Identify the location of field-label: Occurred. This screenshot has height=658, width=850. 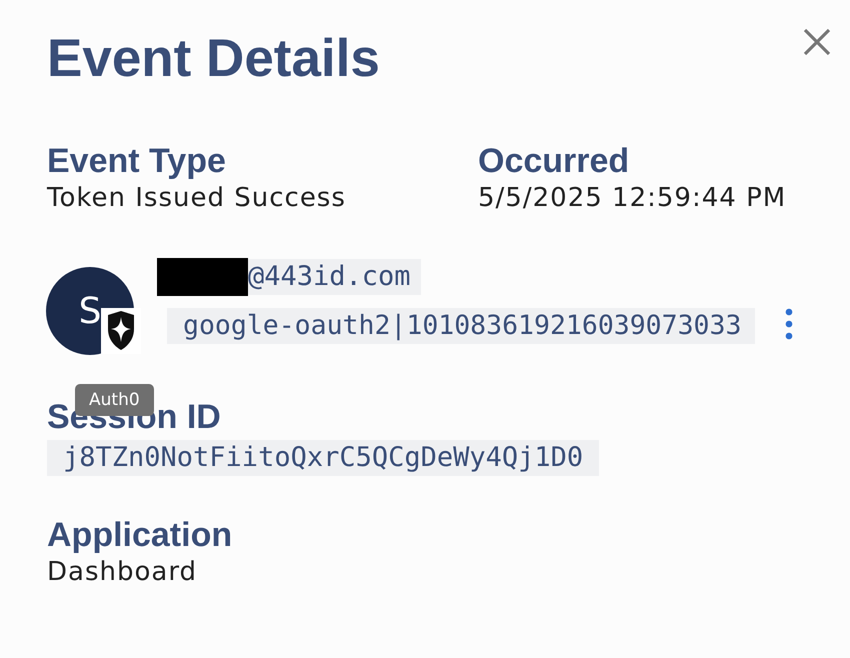
(554, 161).